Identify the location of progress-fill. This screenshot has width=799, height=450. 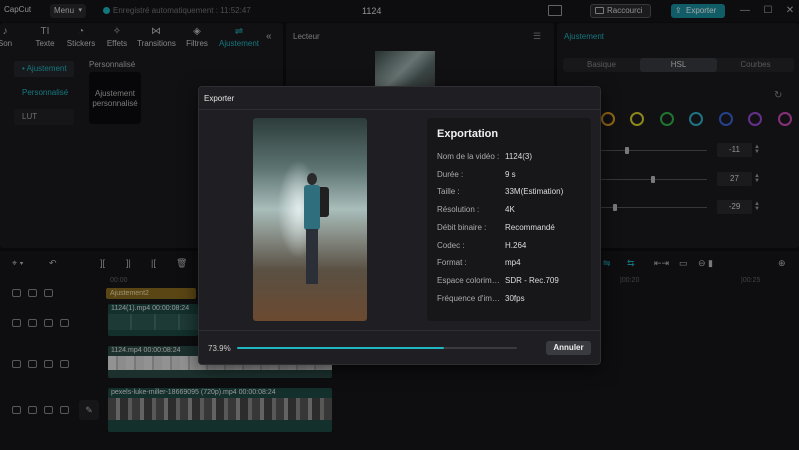
(340, 348).